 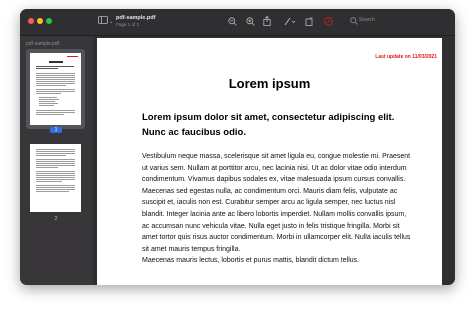 What do you see at coordinates (328, 23) in the screenshot?
I see `annotate-icon` at bounding box center [328, 23].